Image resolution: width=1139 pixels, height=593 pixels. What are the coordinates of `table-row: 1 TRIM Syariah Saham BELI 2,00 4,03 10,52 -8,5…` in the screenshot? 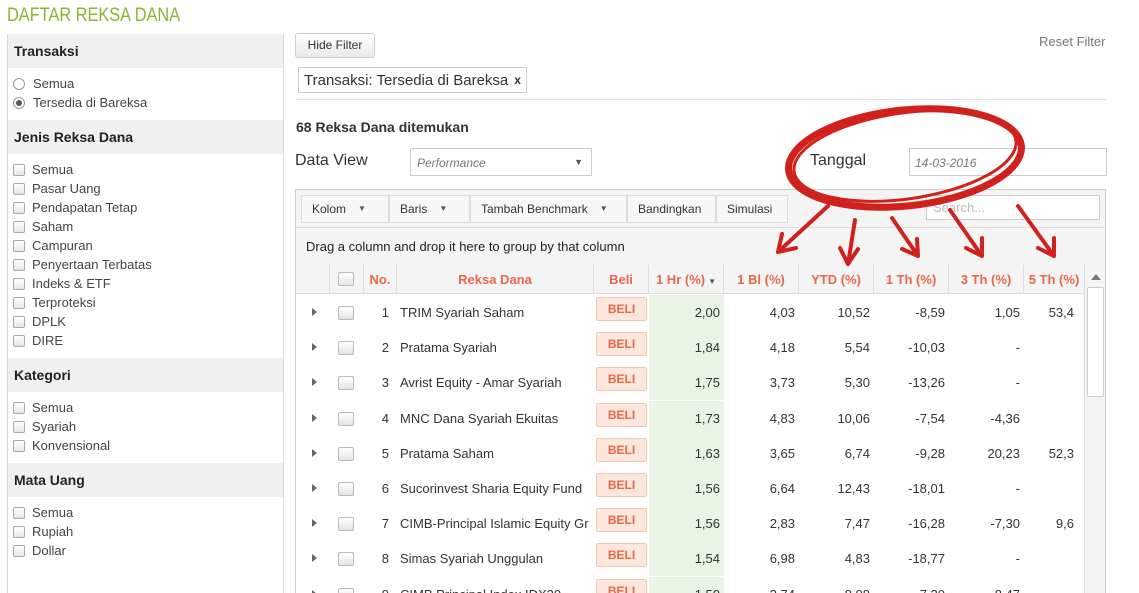 It's located at (691, 312).